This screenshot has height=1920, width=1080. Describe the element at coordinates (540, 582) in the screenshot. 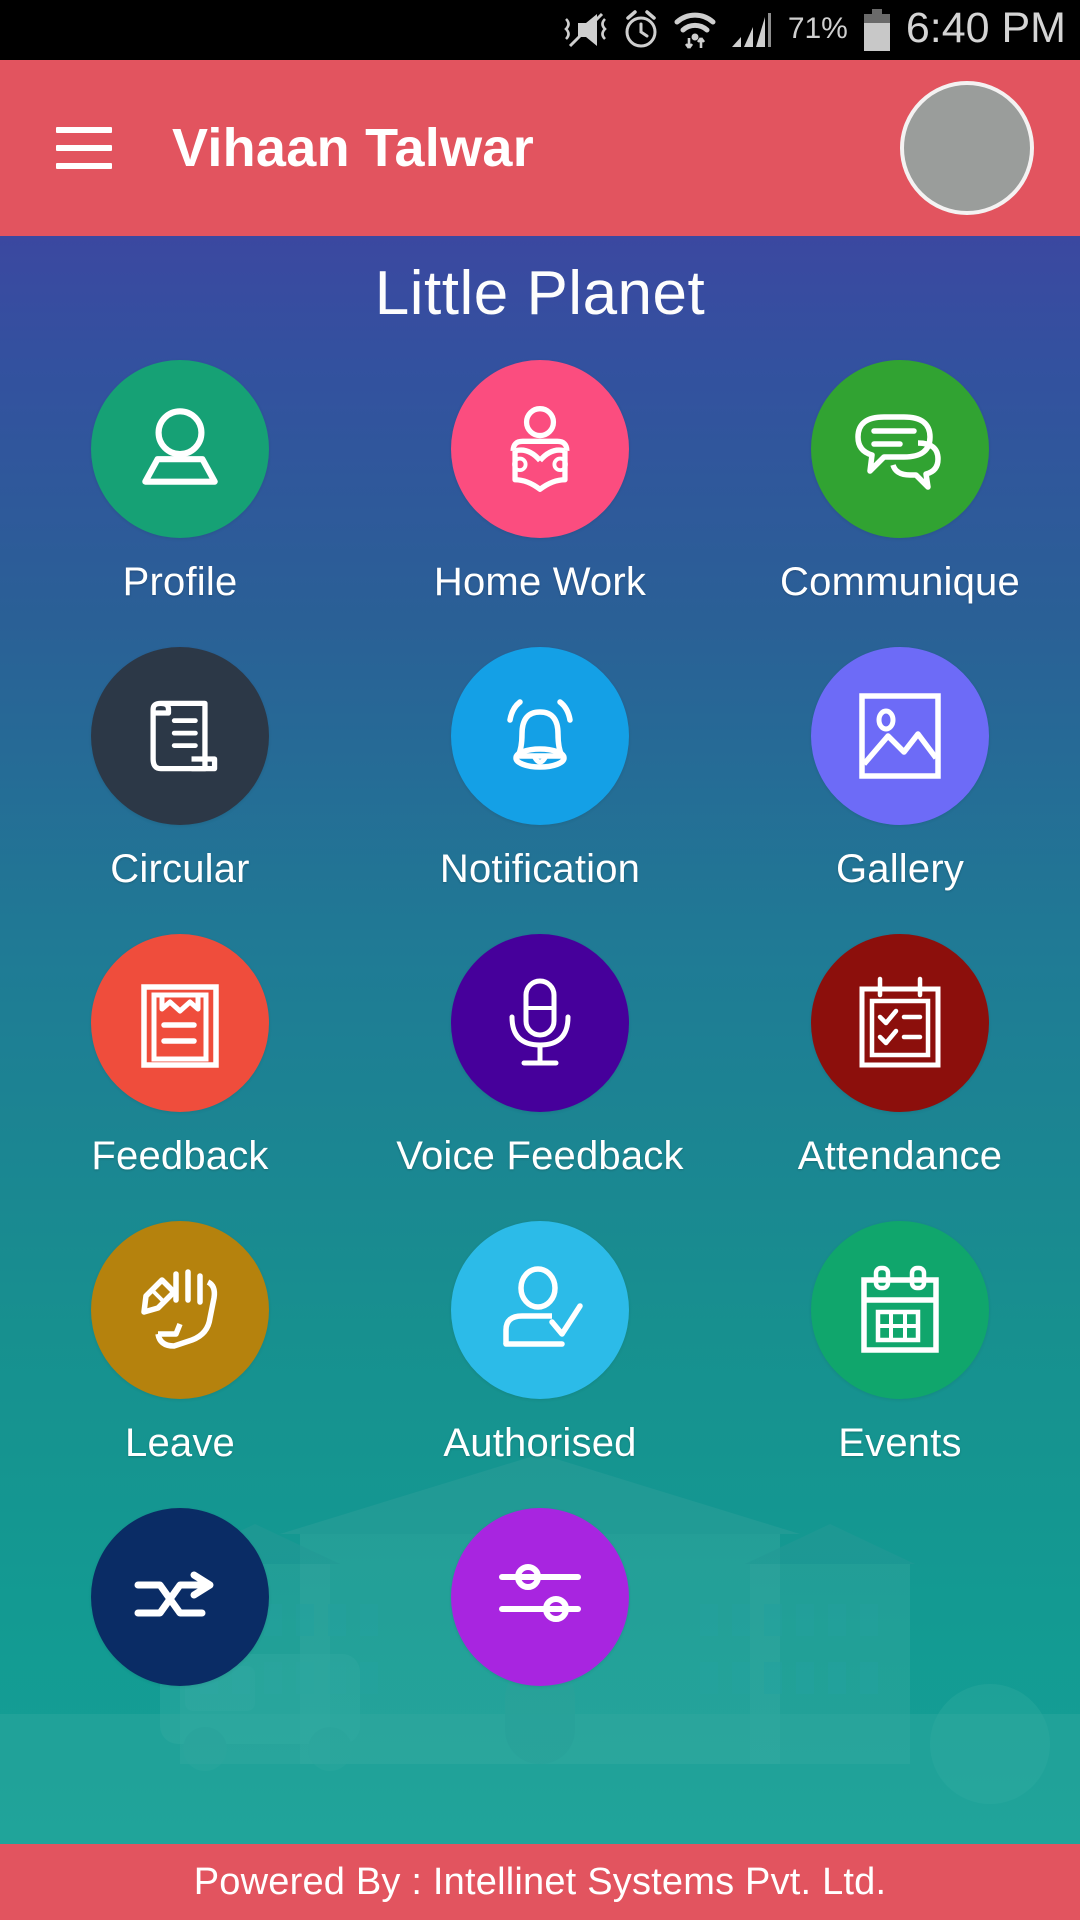

I see `tile-label: Home Work` at that location.